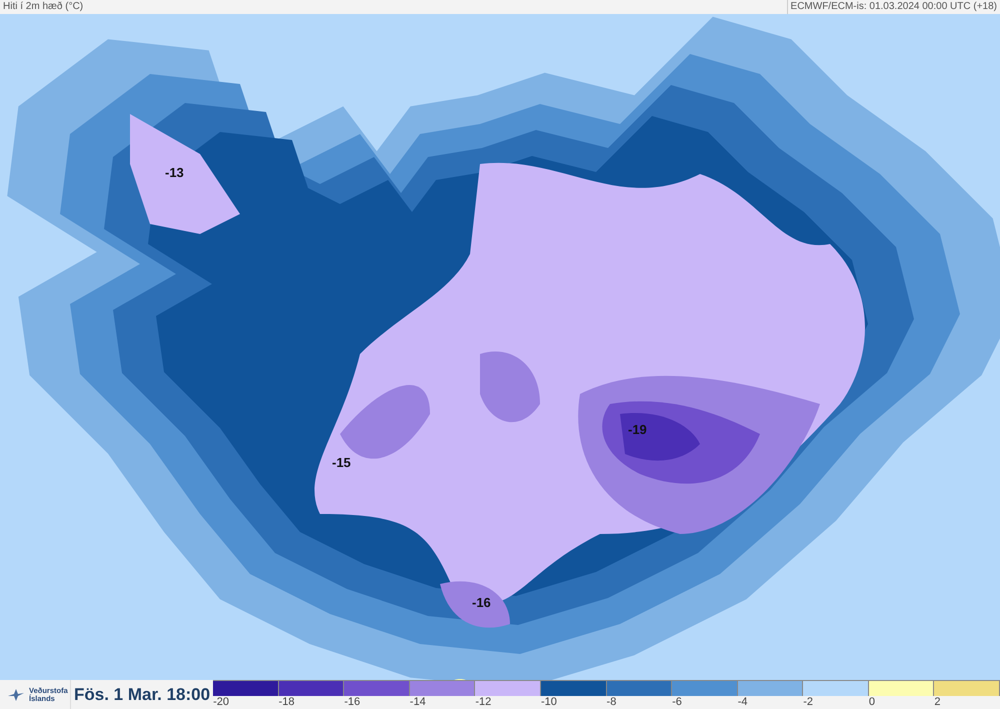 The image size is (1000, 709). What do you see at coordinates (286, 702) in the screenshot?
I see `scale-label: -18` at bounding box center [286, 702].